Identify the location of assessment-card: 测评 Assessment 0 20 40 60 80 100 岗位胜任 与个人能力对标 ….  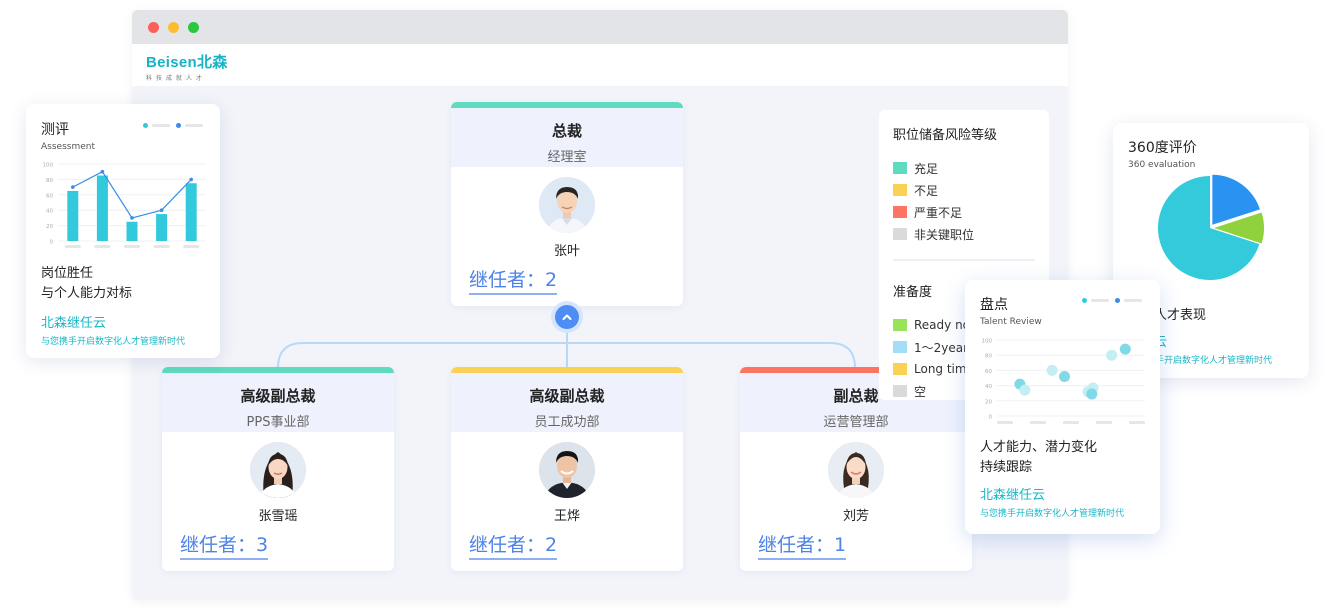
(123, 231).